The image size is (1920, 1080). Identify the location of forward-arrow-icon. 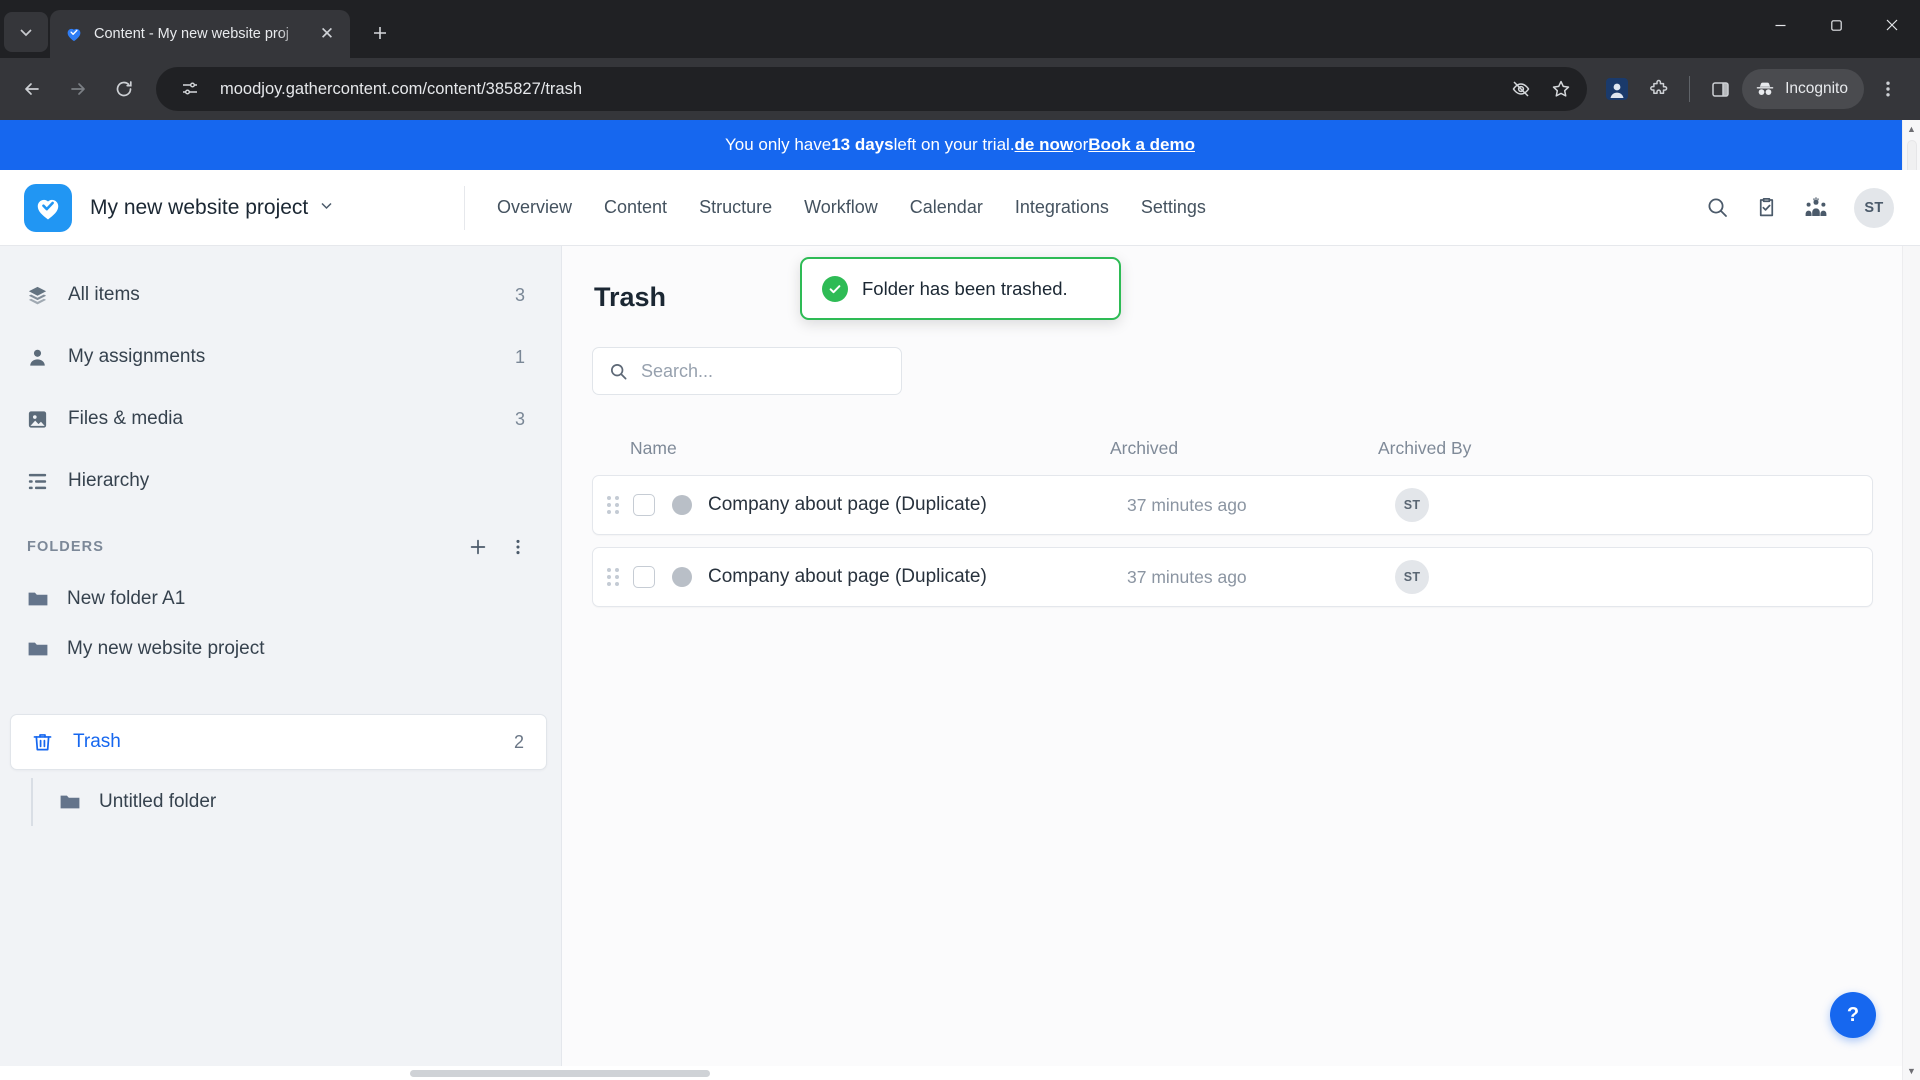
(78, 89).